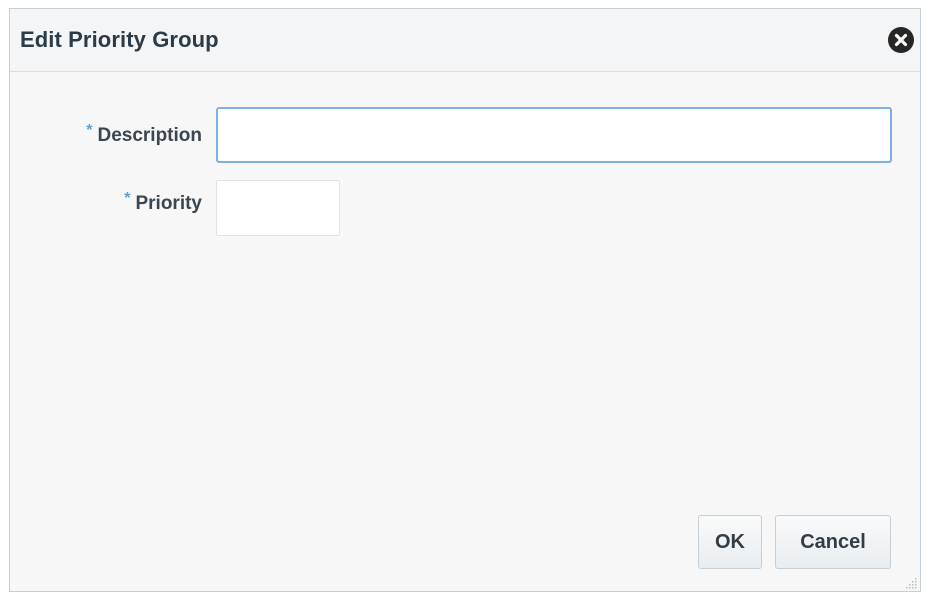 The image size is (925, 594). What do you see at coordinates (465, 40) in the screenshot?
I see `dialog-header: Edit Priority Group` at bounding box center [465, 40].